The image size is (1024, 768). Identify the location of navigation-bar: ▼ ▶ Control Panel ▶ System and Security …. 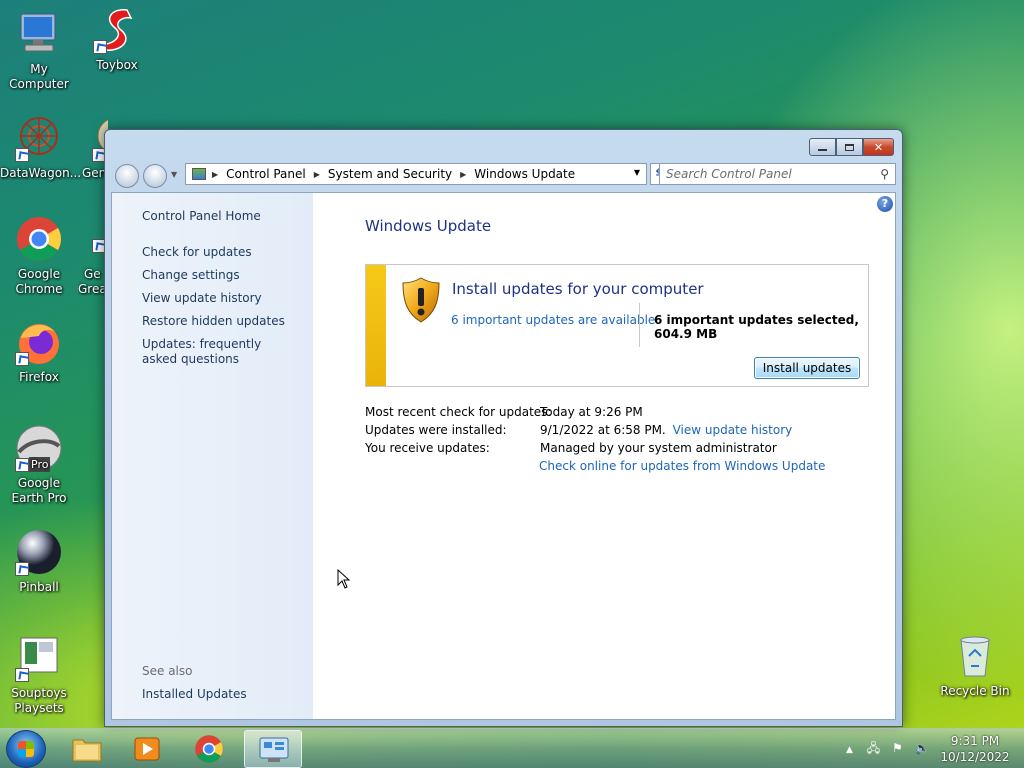
(504, 175).